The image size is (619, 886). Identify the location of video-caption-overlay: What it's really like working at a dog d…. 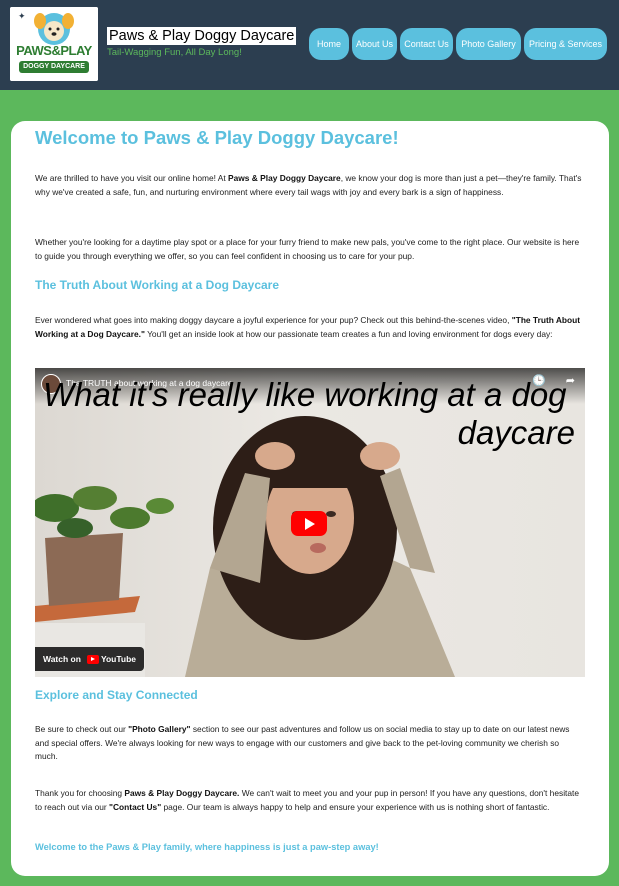
(309, 413).